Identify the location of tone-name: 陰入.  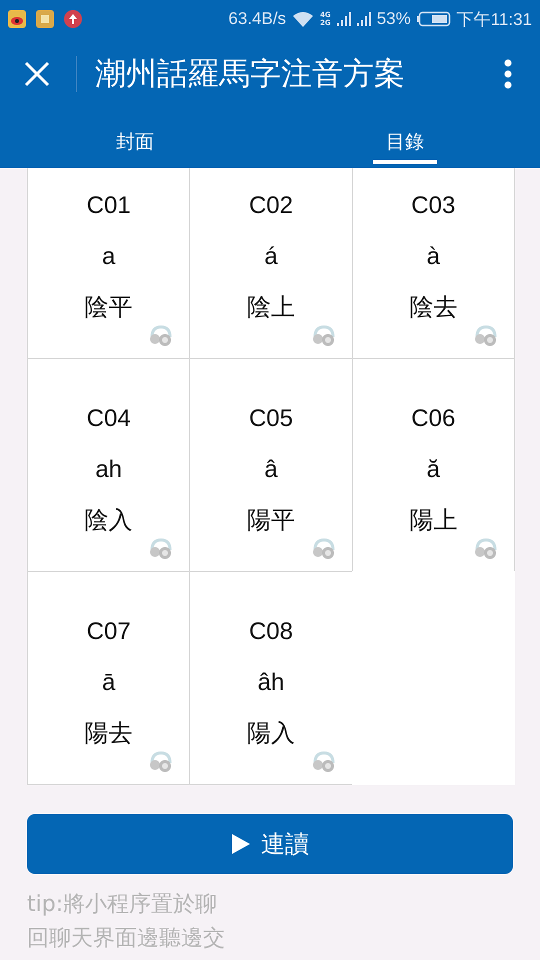
(108, 520).